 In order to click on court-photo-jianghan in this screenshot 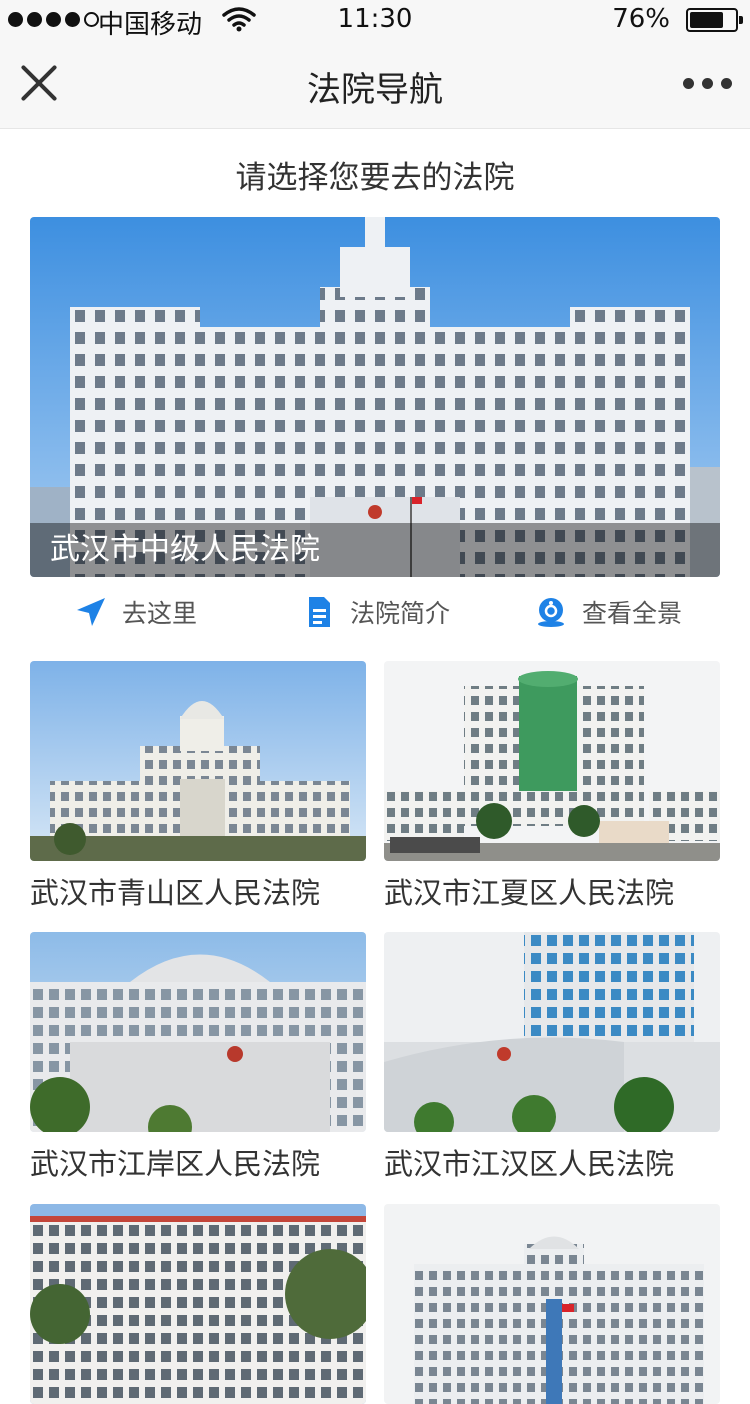, I will do `click(552, 1032)`.